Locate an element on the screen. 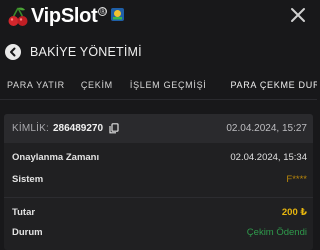 Image resolution: width=320 pixels, height=250 pixels. approval-time-label: Onaylanma Zamanı is located at coordinates (56, 157).